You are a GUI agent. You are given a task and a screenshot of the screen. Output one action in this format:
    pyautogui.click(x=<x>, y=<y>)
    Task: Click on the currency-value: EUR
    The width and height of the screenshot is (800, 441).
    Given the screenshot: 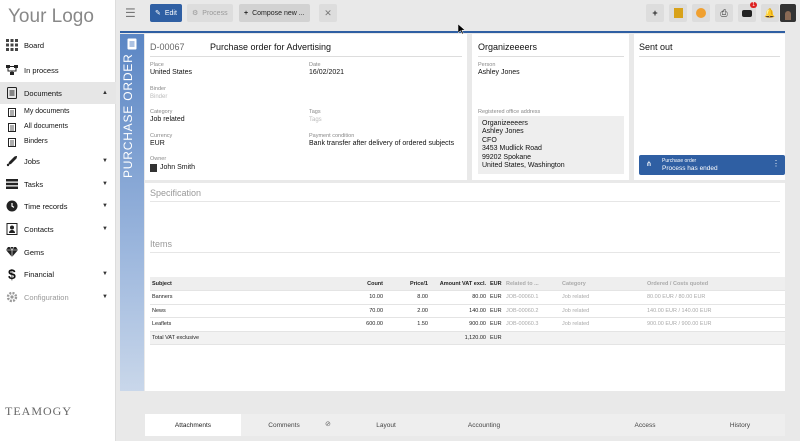 What is the action you would take?
    pyautogui.click(x=157, y=143)
    